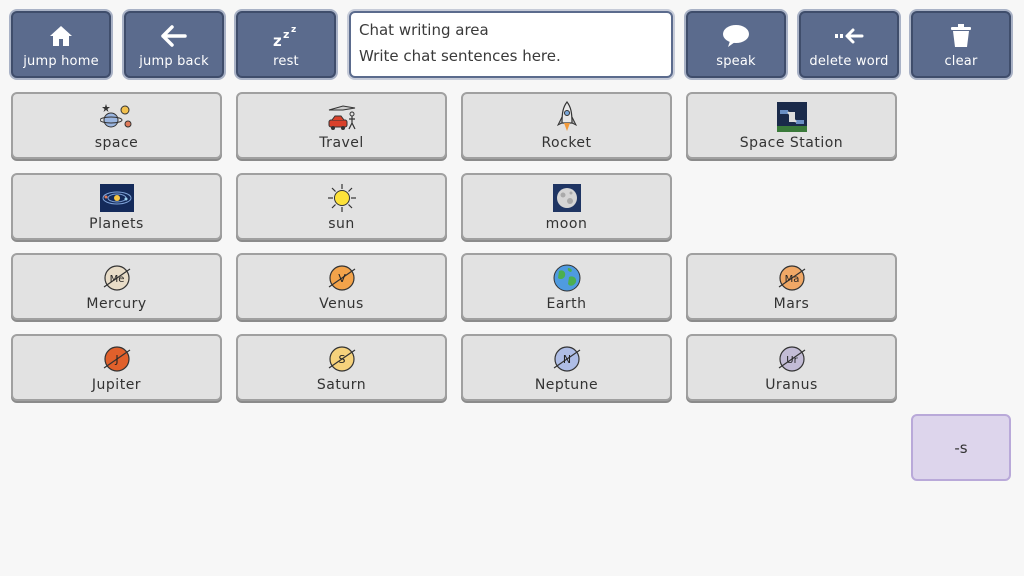 This screenshot has width=1024, height=576. Describe the element at coordinates (116, 117) in the screenshot. I see `space-icon` at that location.